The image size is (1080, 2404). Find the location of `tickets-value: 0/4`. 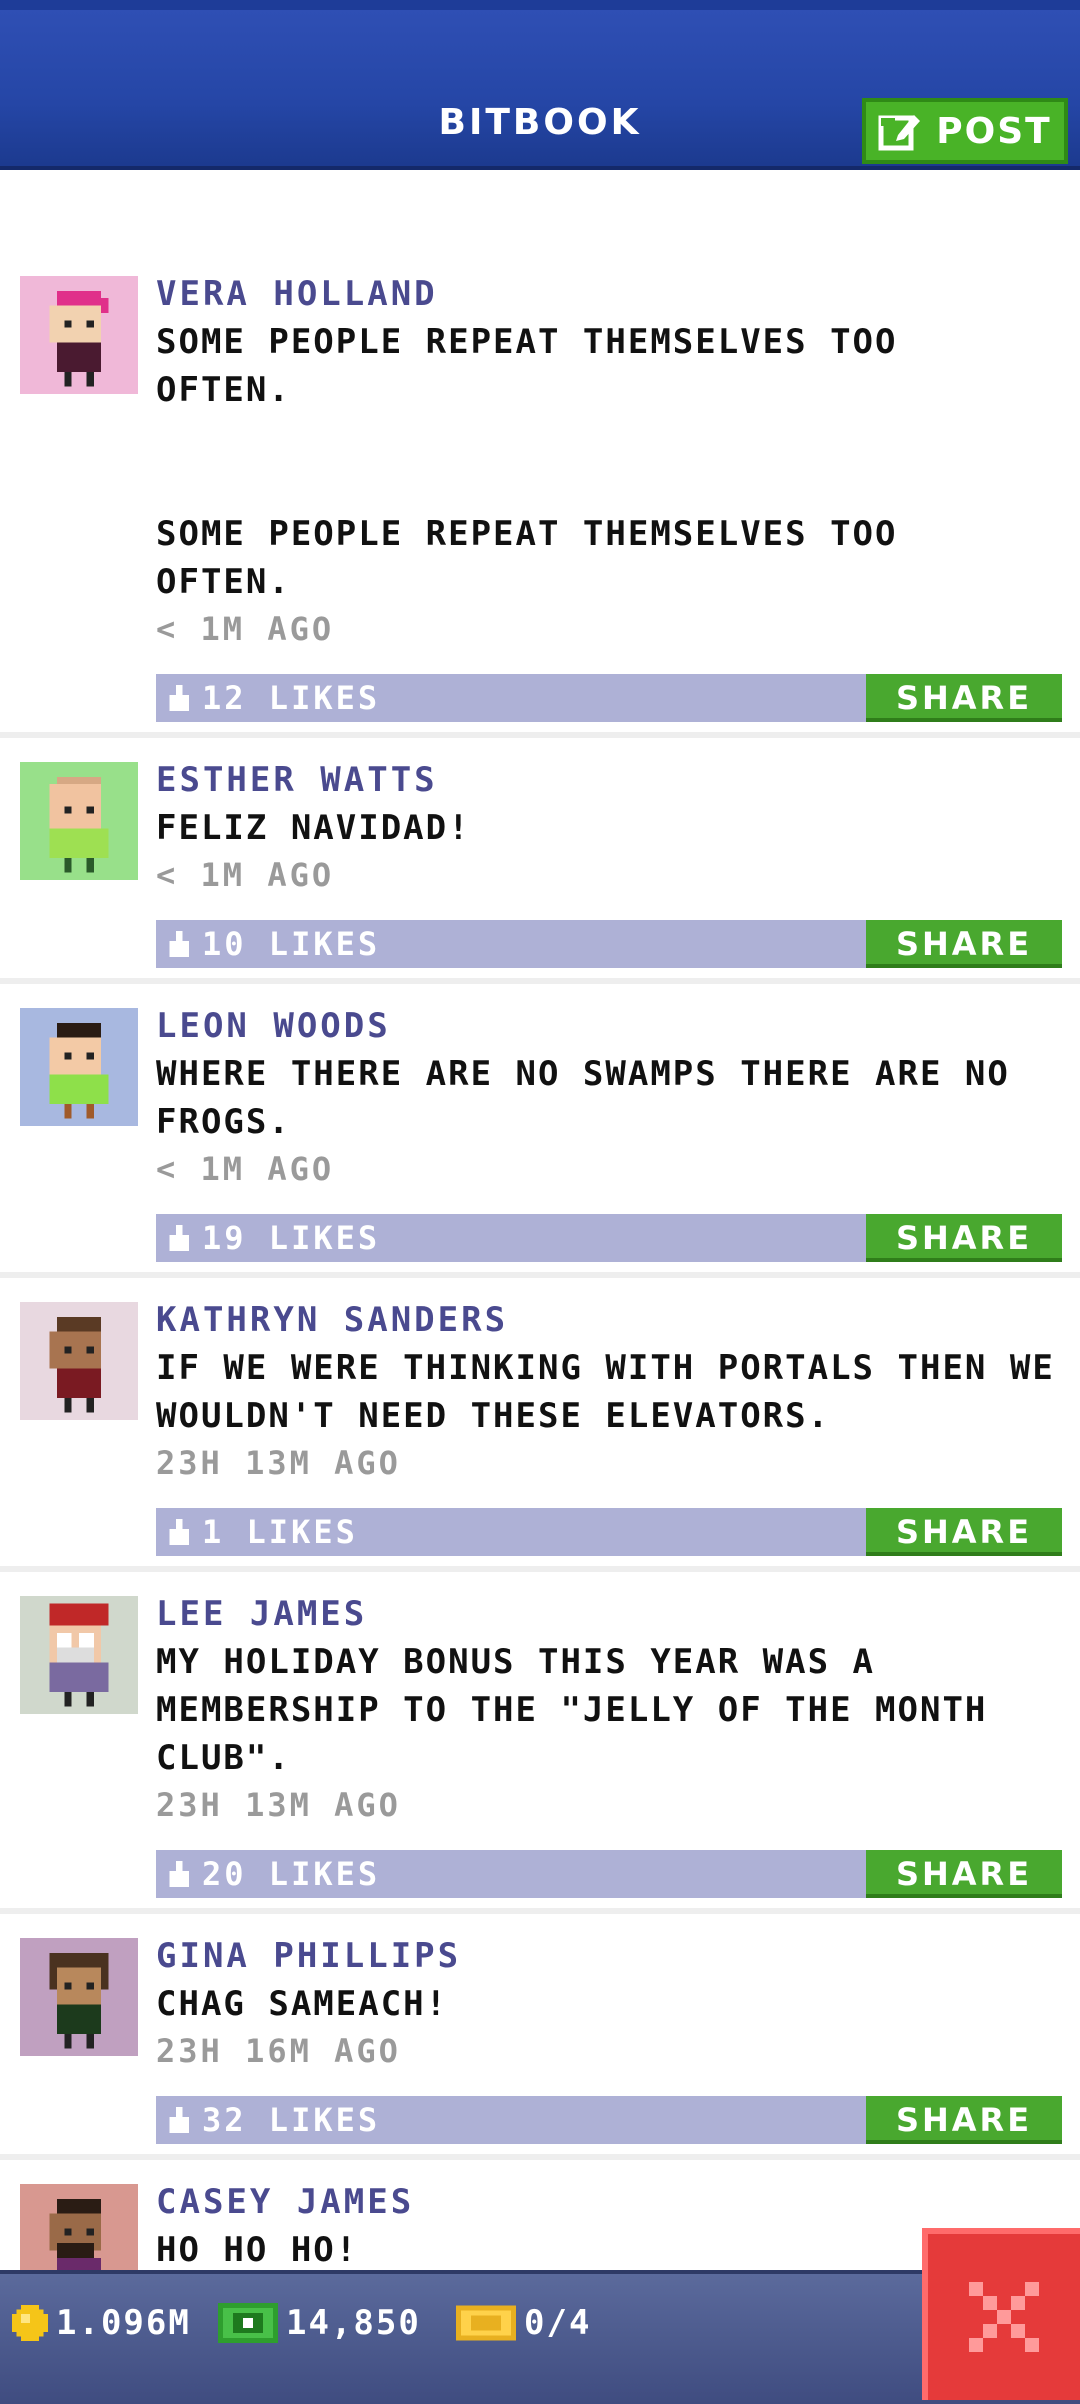

tickets-value: 0/4 is located at coordinates (558, 2323).